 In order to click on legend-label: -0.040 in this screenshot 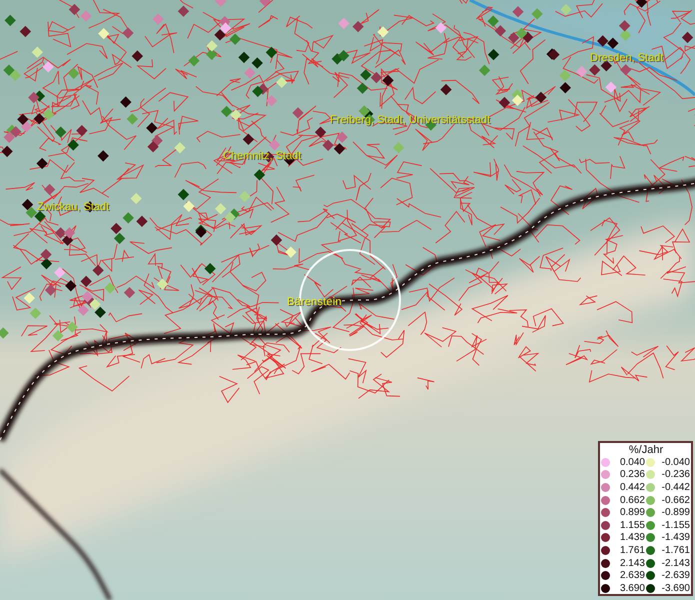, I will do `click(675, 462)`.